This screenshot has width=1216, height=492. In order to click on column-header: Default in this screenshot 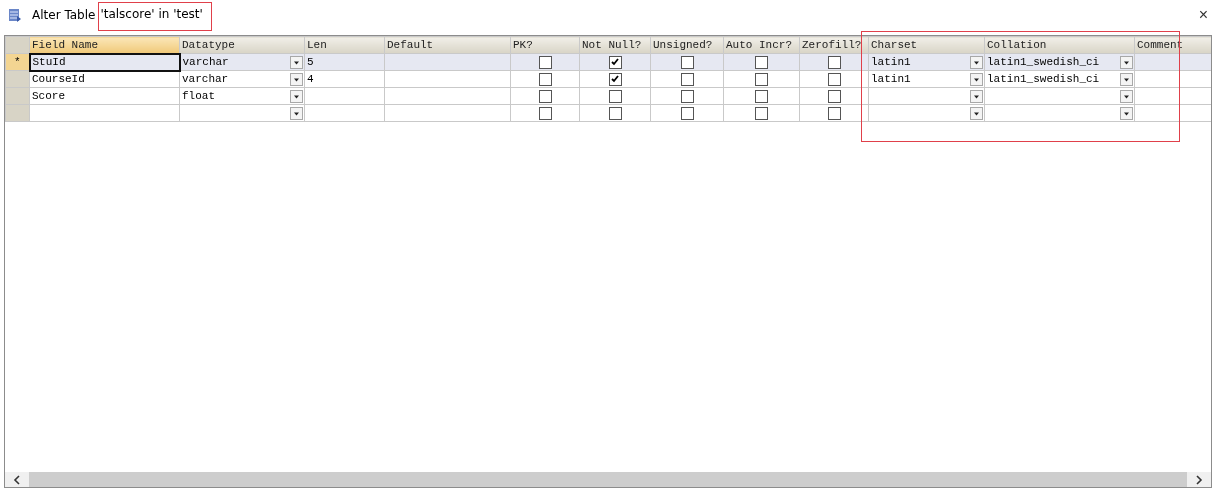, I will do `click(447, 45)`.